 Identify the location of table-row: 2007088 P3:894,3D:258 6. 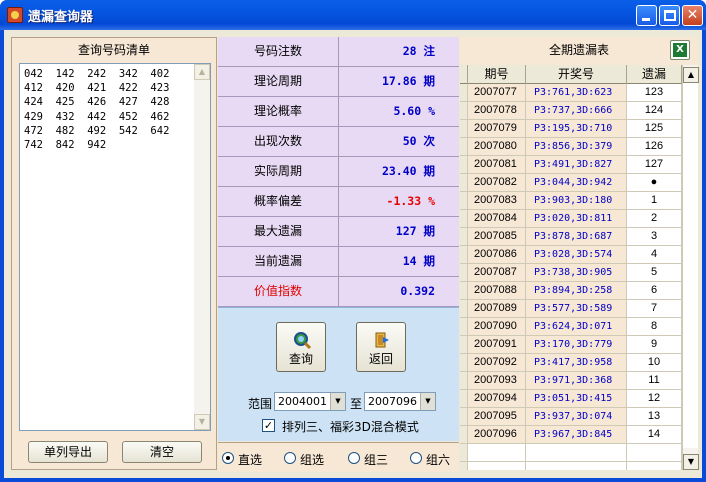
(571, 291).